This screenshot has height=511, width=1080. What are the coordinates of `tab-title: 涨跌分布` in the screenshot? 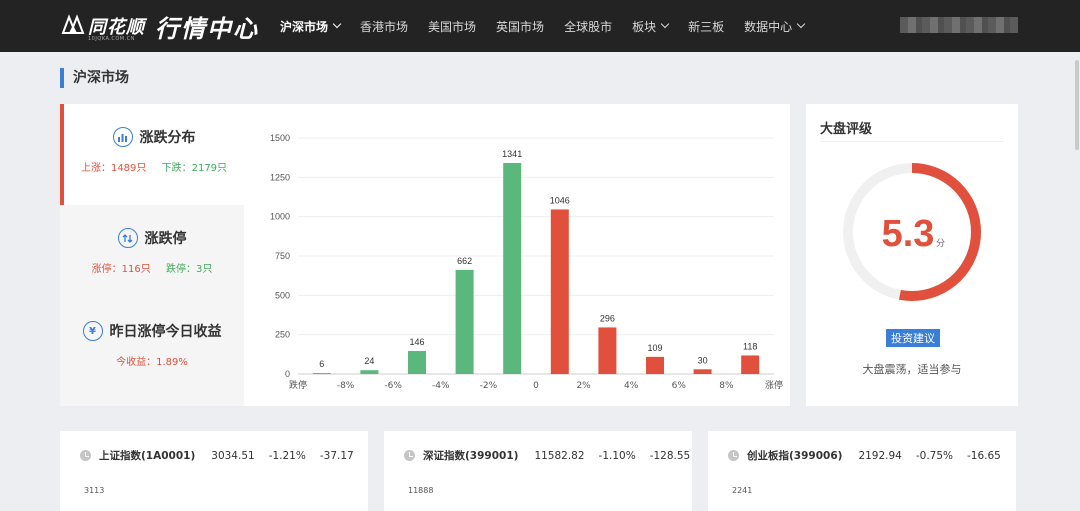 It's located at (167, 138).